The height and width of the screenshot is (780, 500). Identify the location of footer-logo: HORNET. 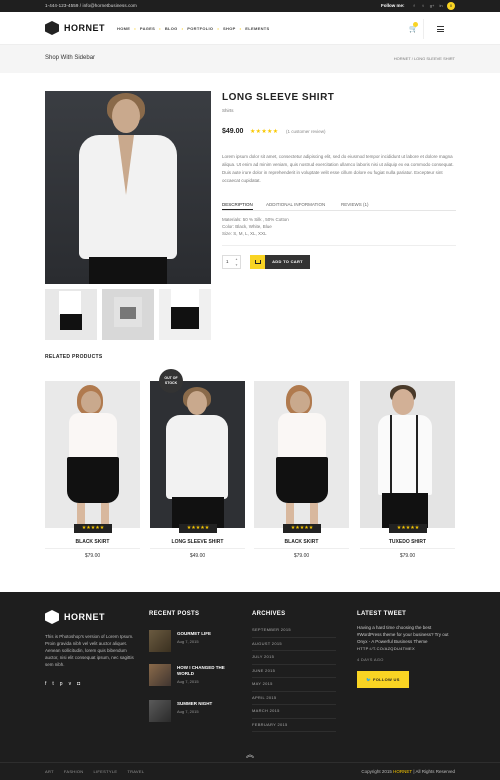
(75, 617).